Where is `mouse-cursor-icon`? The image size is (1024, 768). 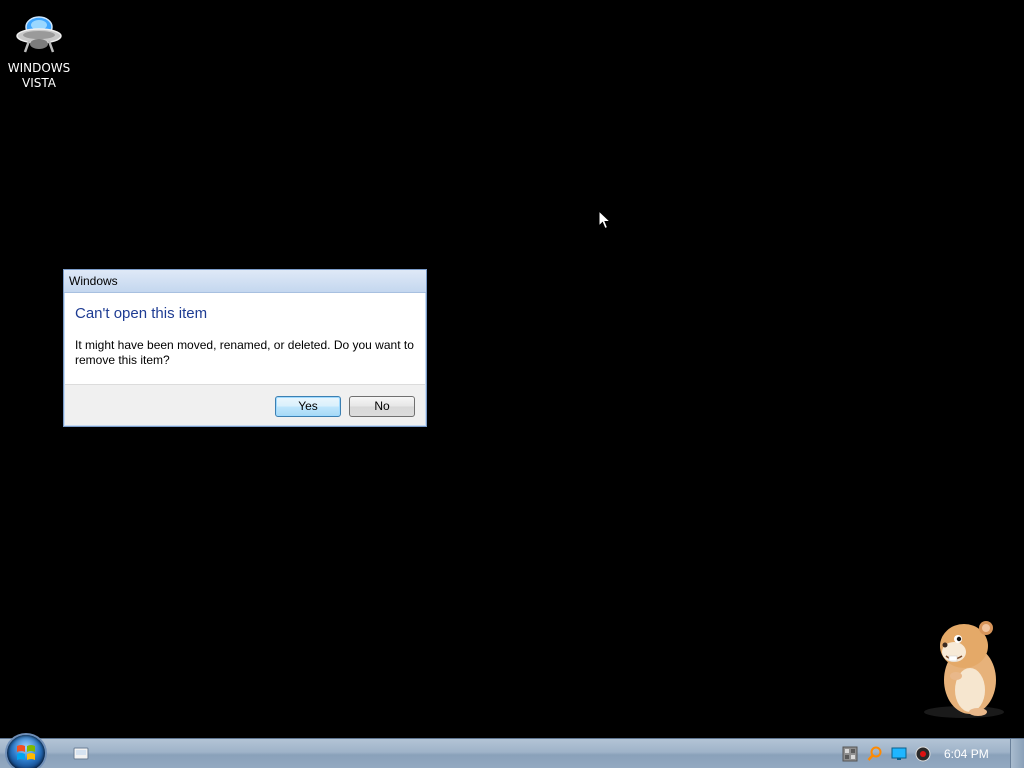
mouse-cursor-icon is located at coordinates (605, 220).